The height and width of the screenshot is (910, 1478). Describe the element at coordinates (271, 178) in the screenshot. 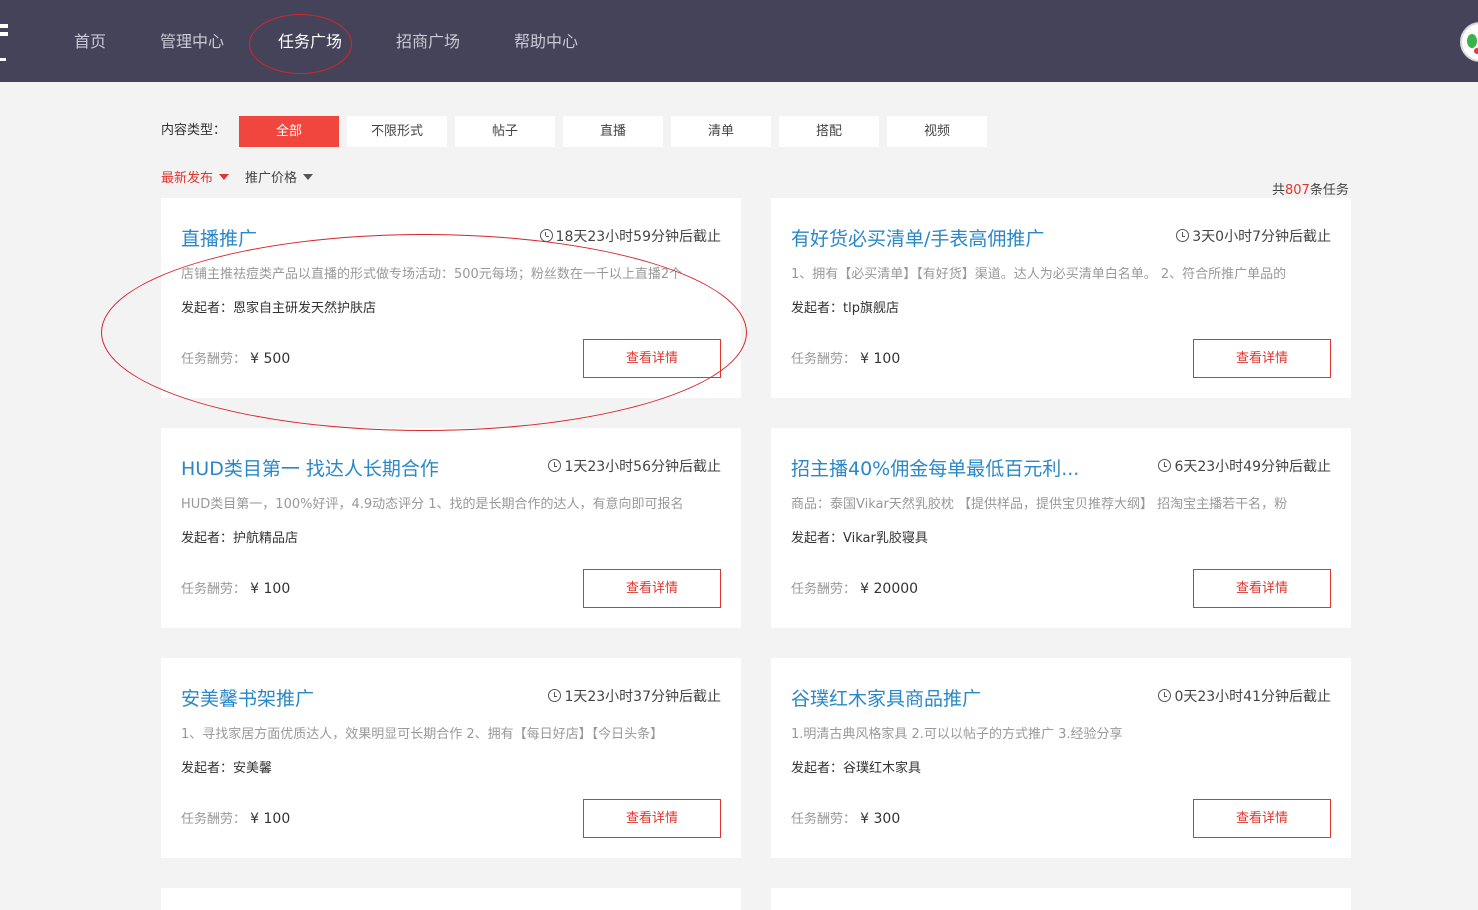

I see `sort-price-label: 推广价格` at that location.